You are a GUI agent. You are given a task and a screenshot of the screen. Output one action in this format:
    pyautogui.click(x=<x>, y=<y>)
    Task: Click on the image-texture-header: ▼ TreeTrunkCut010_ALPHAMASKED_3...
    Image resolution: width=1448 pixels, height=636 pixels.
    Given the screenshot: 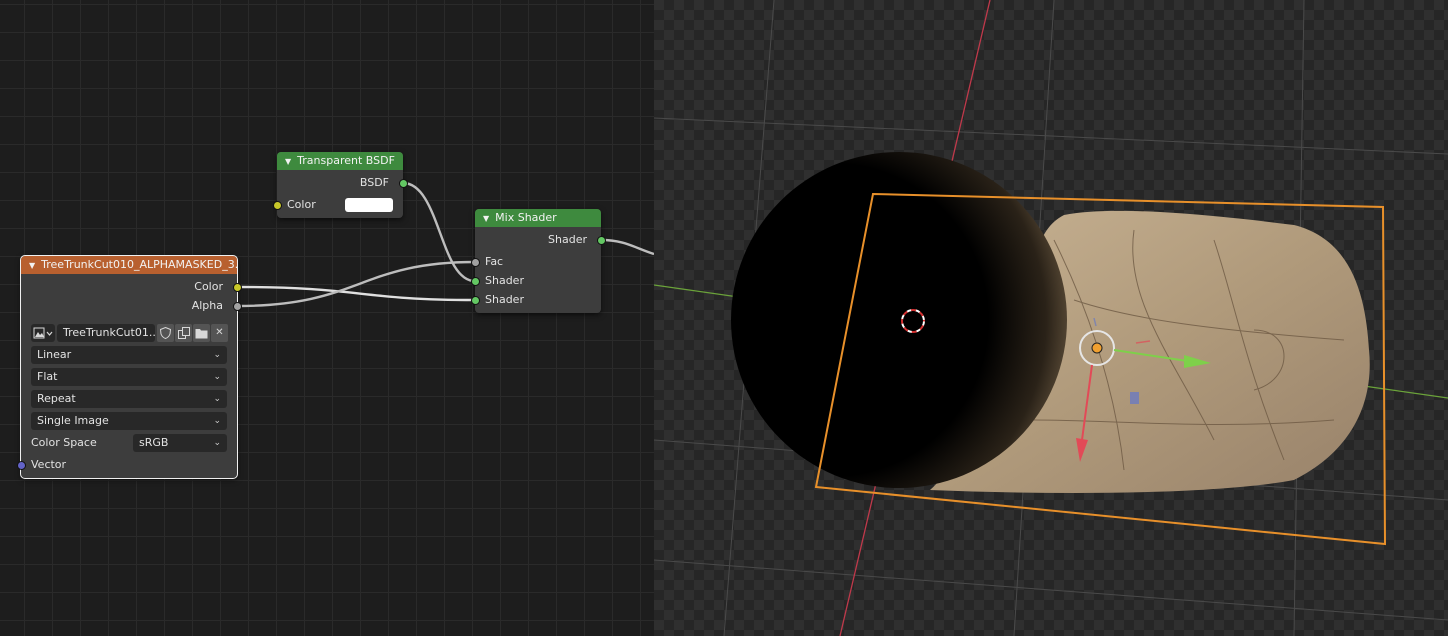 What is the action you would take?
    pyautogui.click(x=129, y=265)
    